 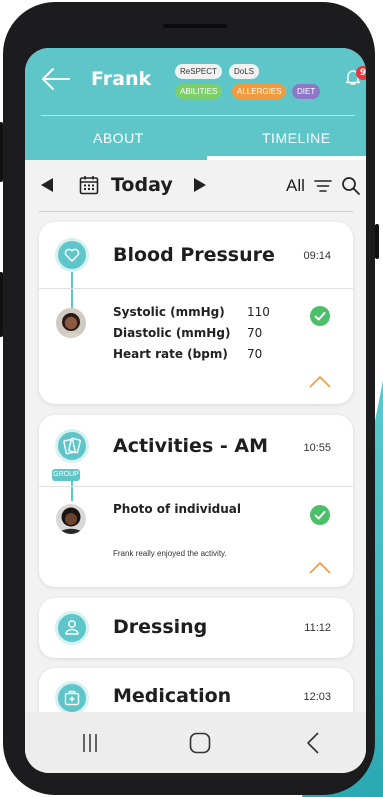 I want to click on card-title: Blood Pressure, so click(x=194, y=255).